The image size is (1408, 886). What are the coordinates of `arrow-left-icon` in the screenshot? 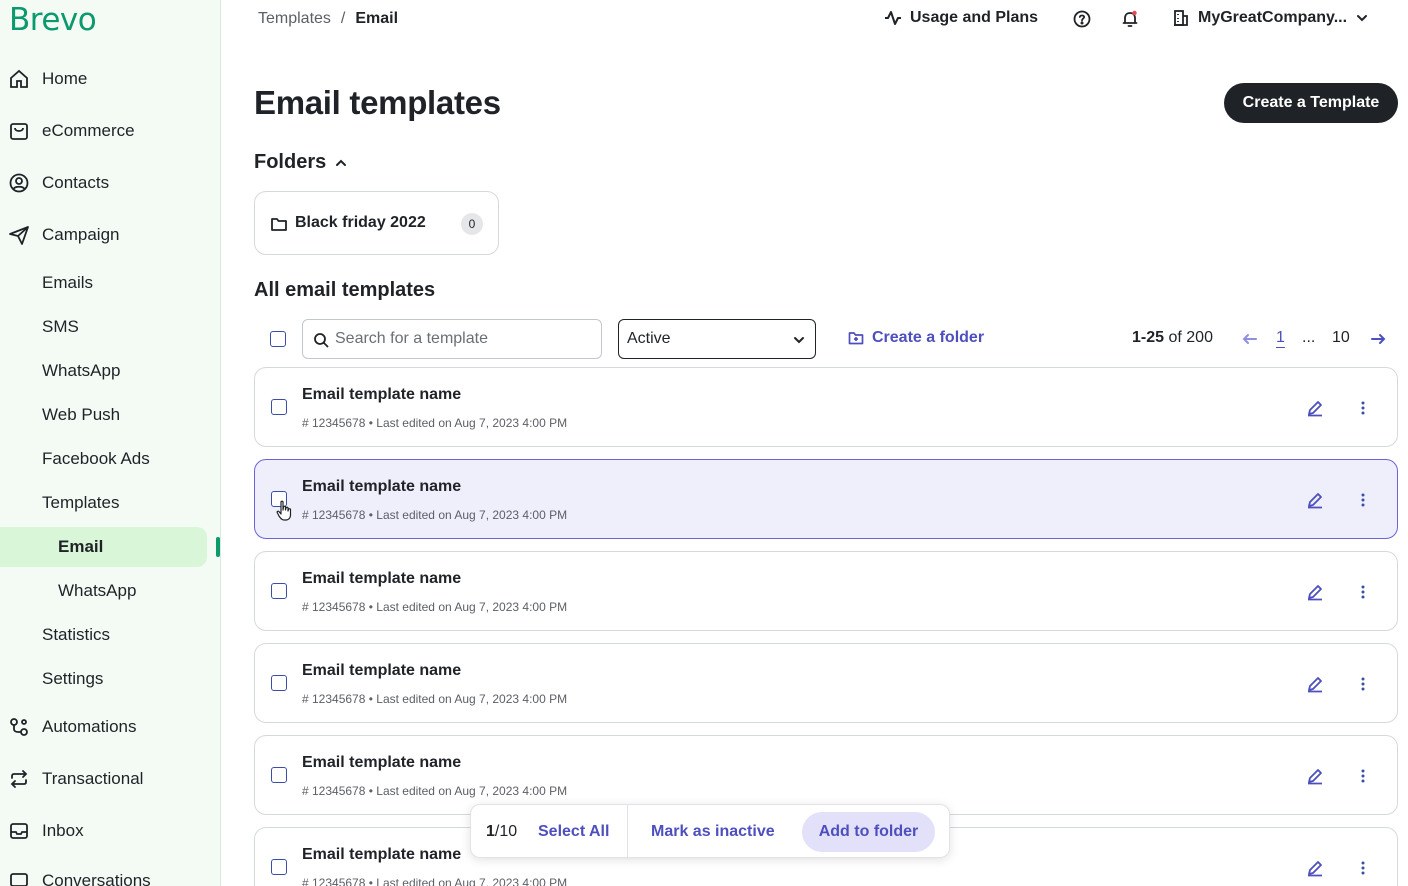 It's located at (1250, 339).